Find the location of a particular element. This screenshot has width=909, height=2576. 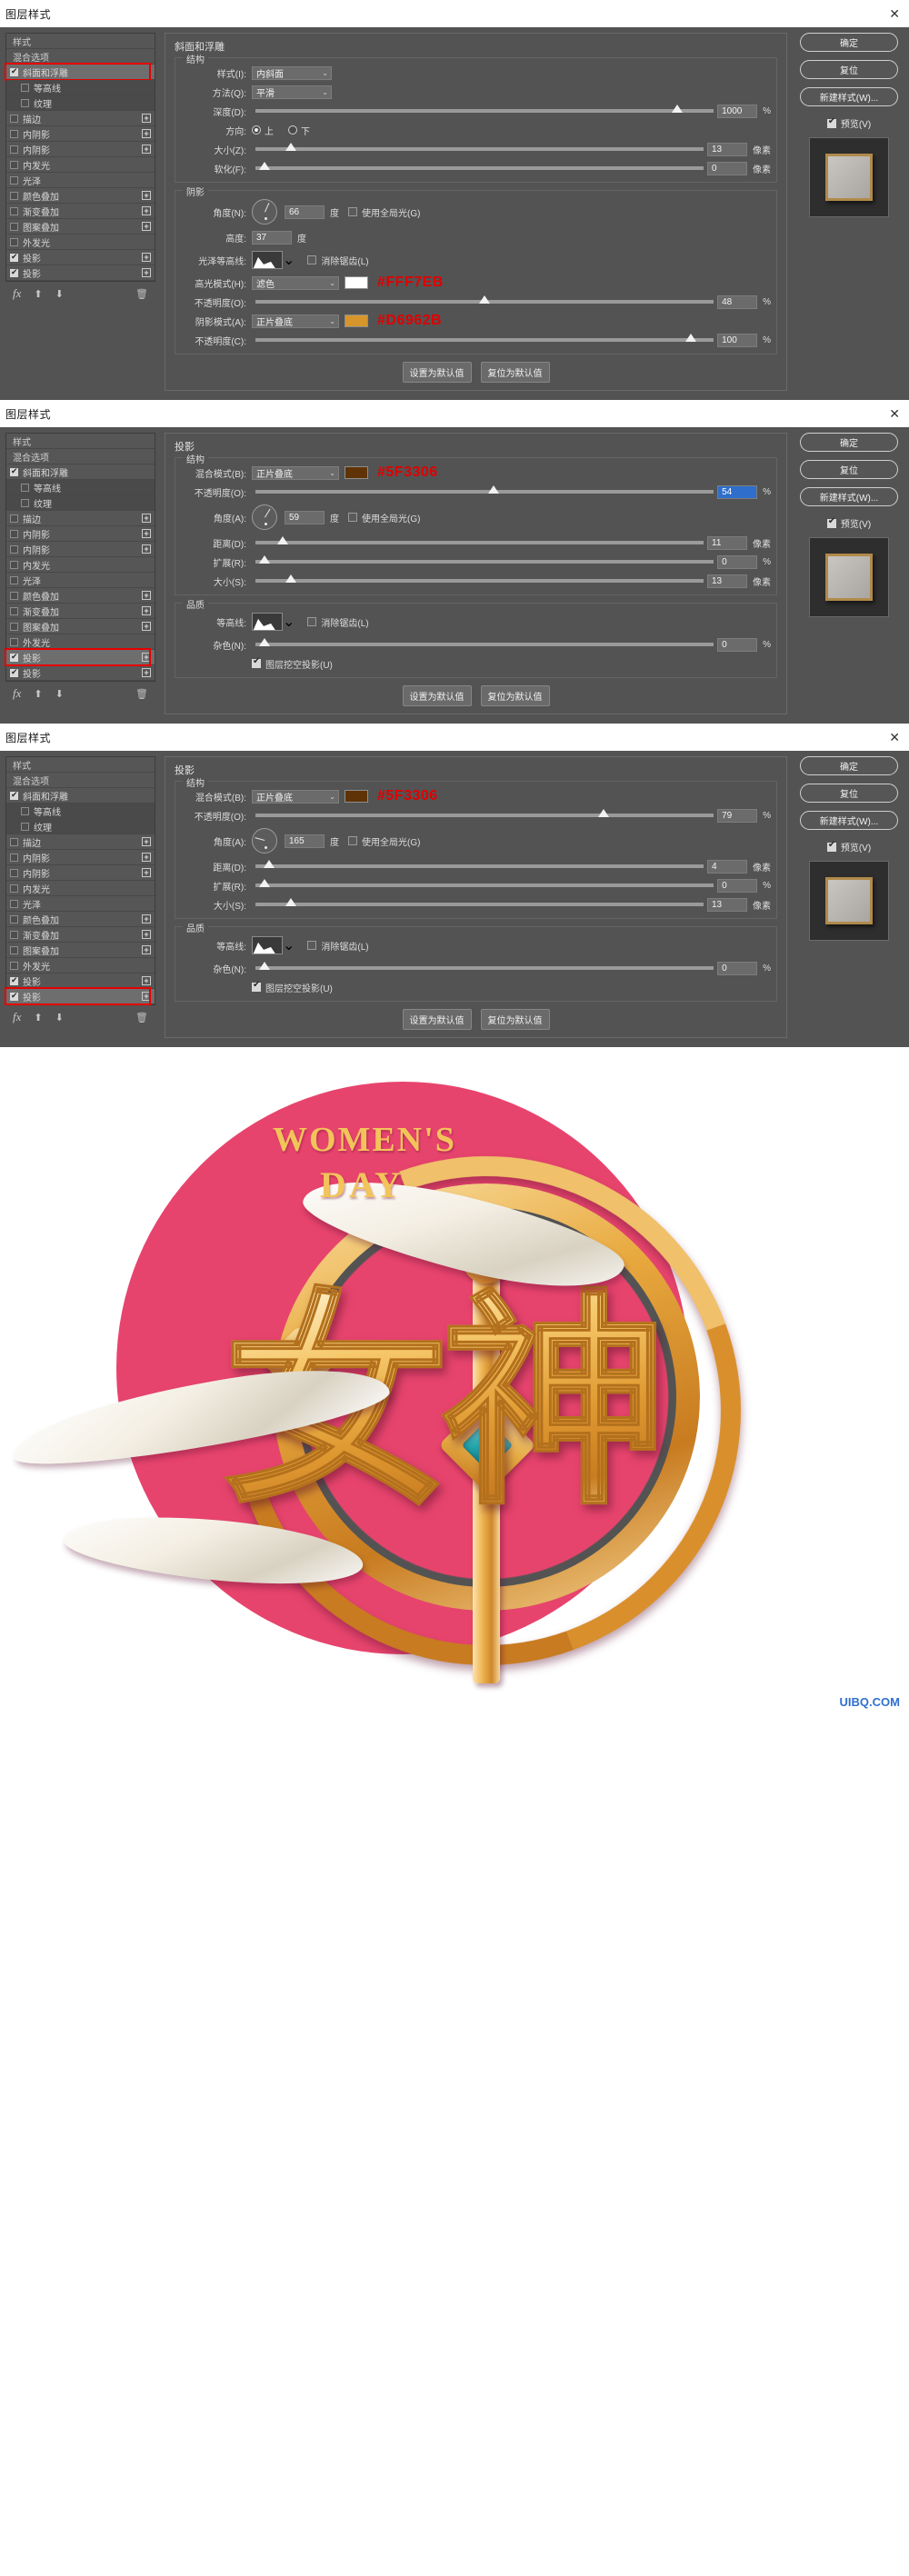

effect-row-13: 外发光 is located at coordinates (81, 965).